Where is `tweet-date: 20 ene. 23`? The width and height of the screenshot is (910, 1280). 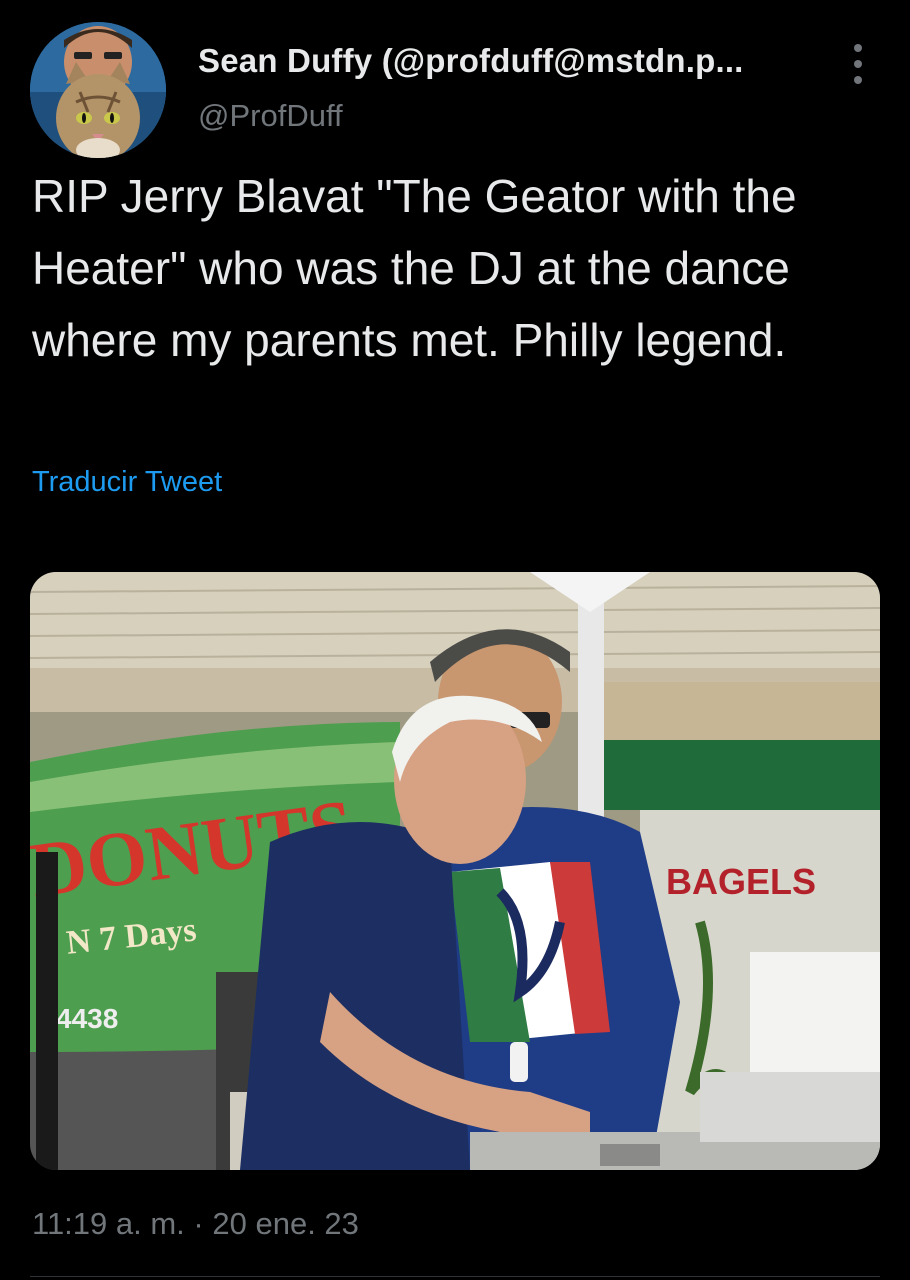 tweet-date: 20 ene. 23 is located at coordinates (285, 1223).